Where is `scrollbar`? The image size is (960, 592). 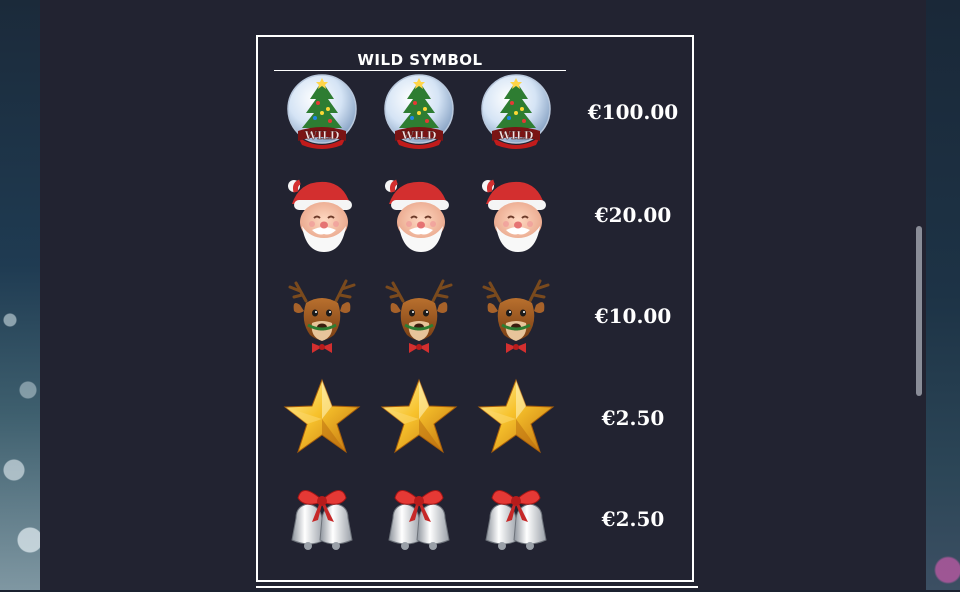
scrollbar is located at coordinates (919, 311).